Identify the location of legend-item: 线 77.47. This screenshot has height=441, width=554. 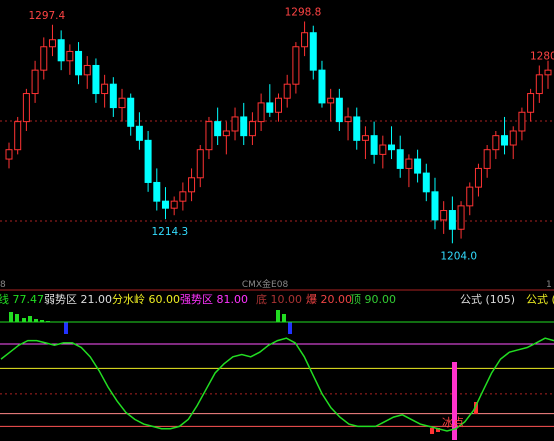
(22, 299).